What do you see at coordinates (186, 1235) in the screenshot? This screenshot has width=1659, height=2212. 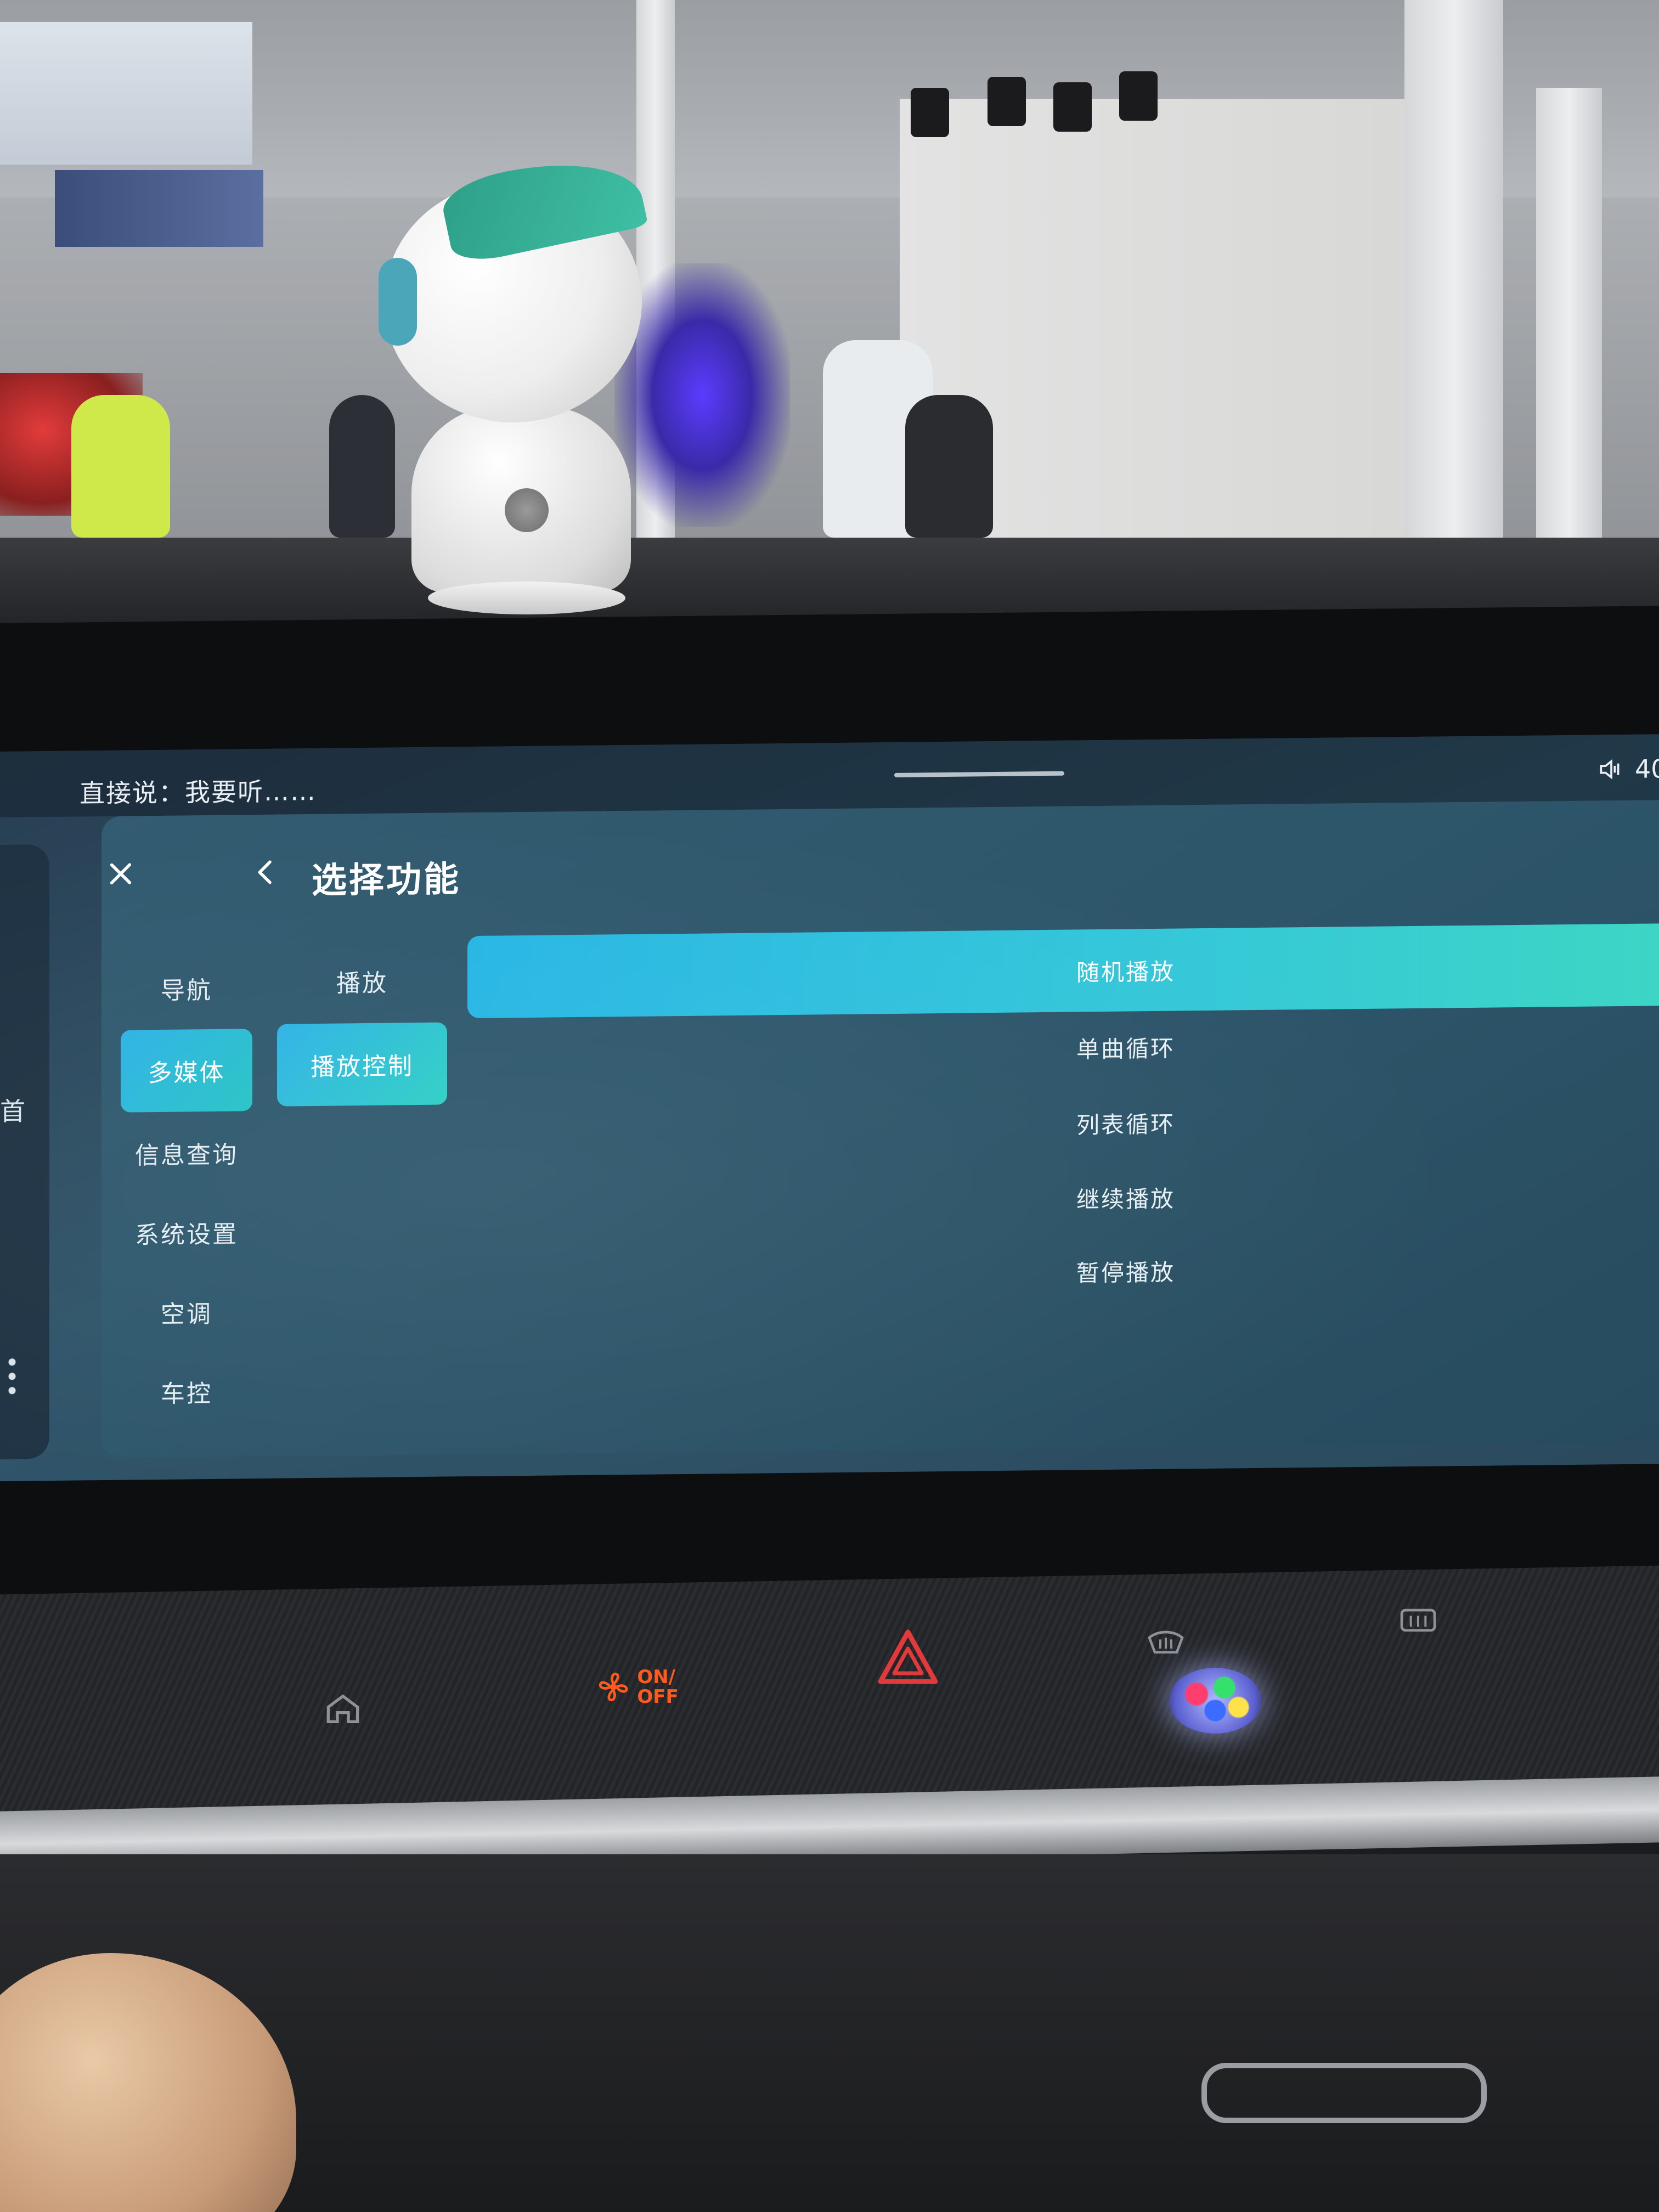 I see `category-label: 系统设置` at bounding box center [186, 1235].